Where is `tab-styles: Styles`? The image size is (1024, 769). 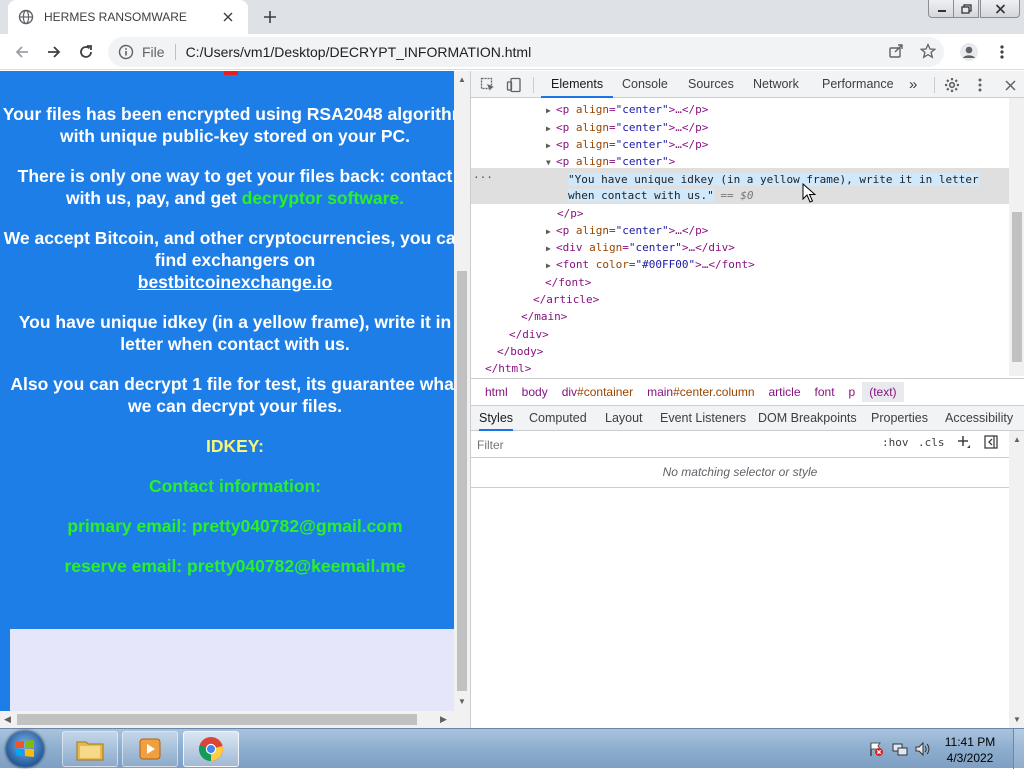
tab-styles: Styles is located at coordinates (496, 418).